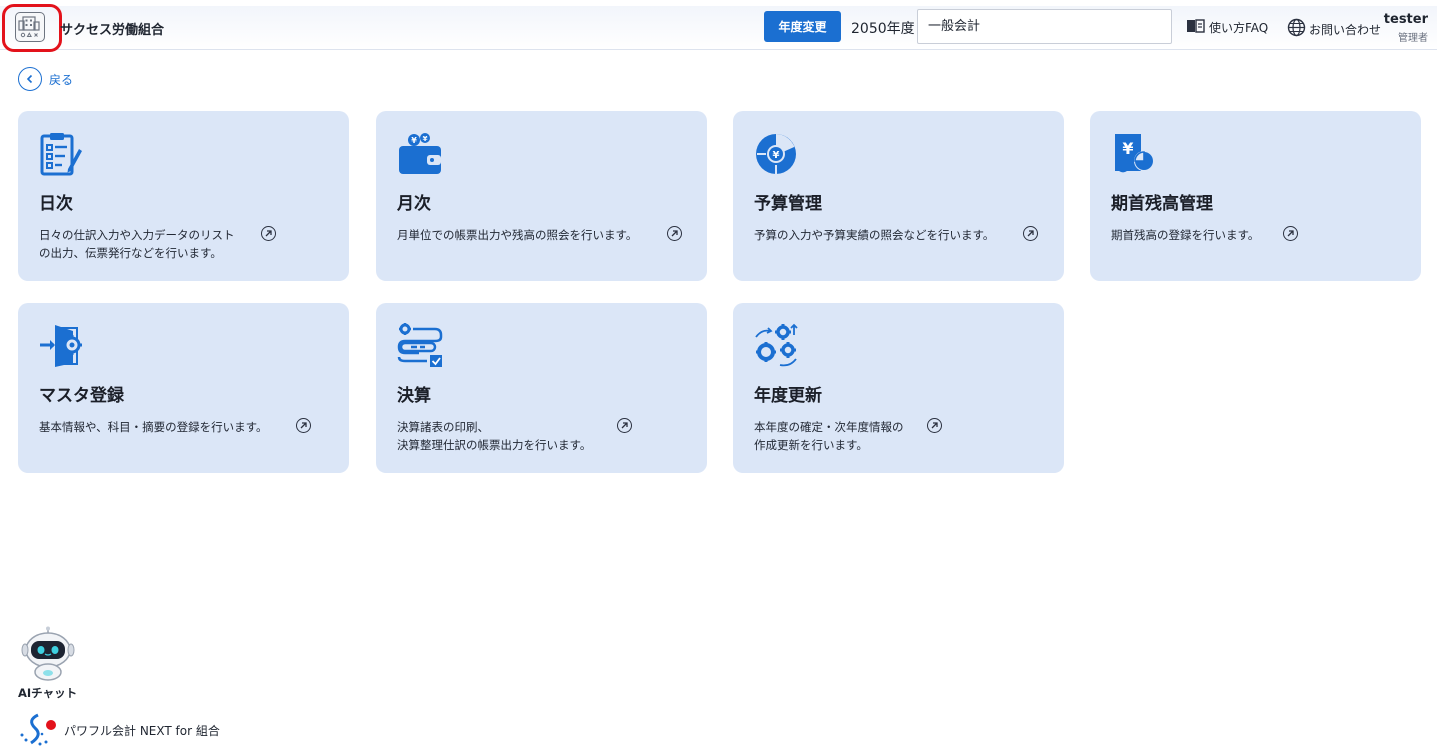  I want to click on card-description-line: 予算の入力や予算実績の照会などを行います。, so click(874, 235).